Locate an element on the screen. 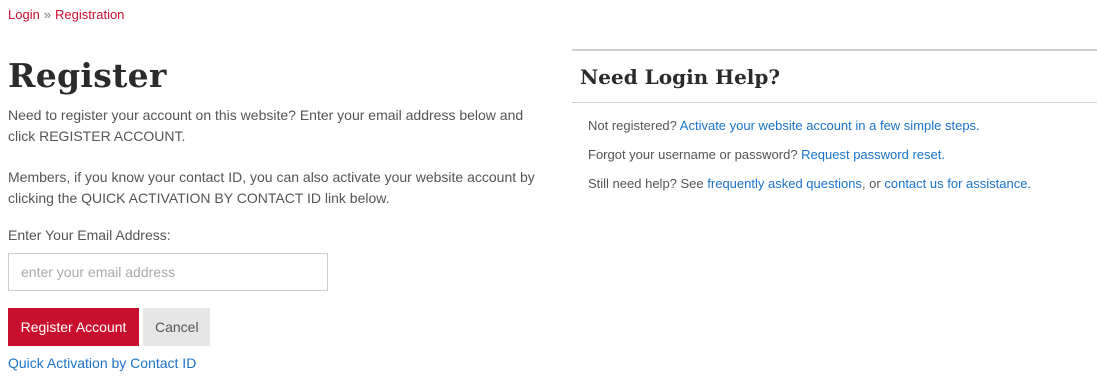  form-actions: Register Account Cancel is located at coordinates (278, 327).